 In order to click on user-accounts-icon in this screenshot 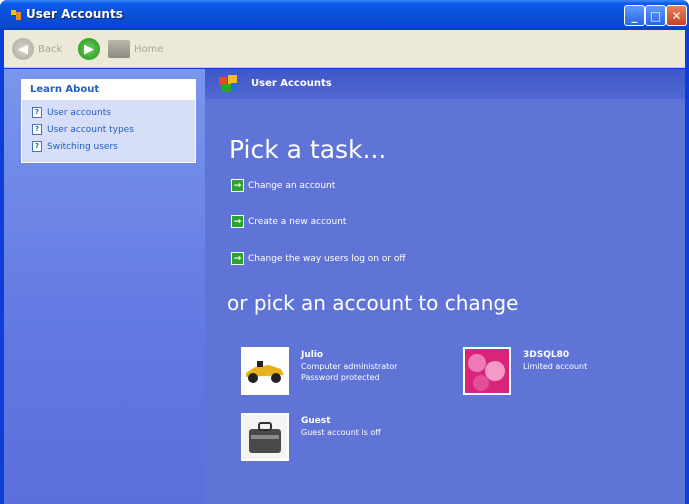, I will do `click(16, 15)`.